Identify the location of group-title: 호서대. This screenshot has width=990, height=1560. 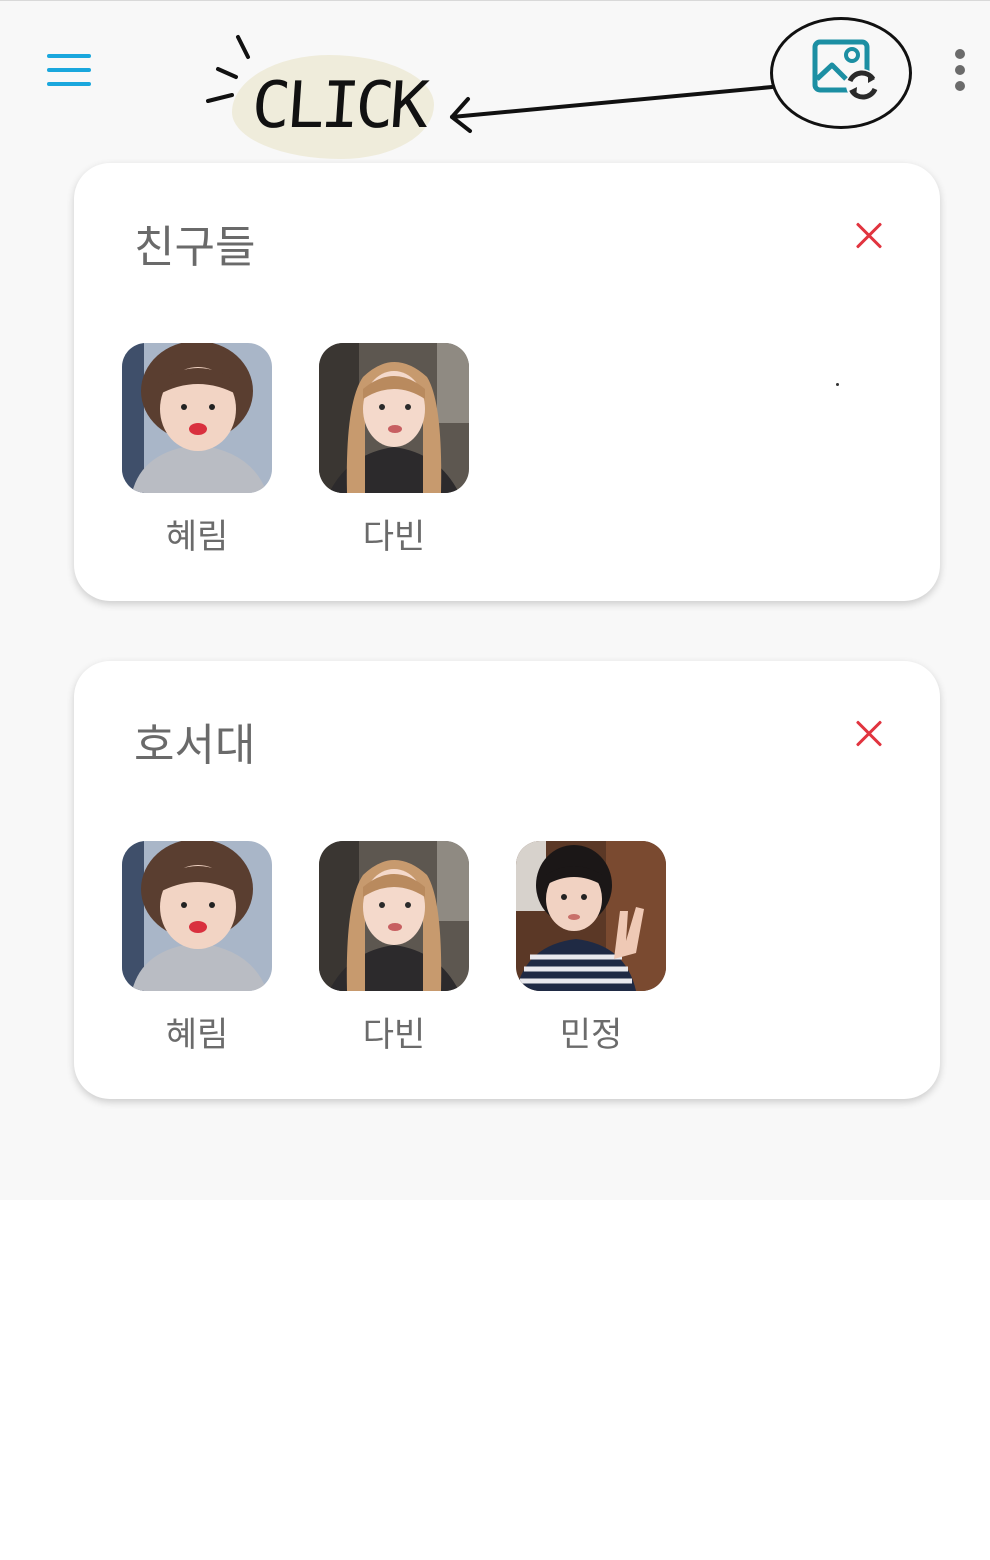
(195, 745).